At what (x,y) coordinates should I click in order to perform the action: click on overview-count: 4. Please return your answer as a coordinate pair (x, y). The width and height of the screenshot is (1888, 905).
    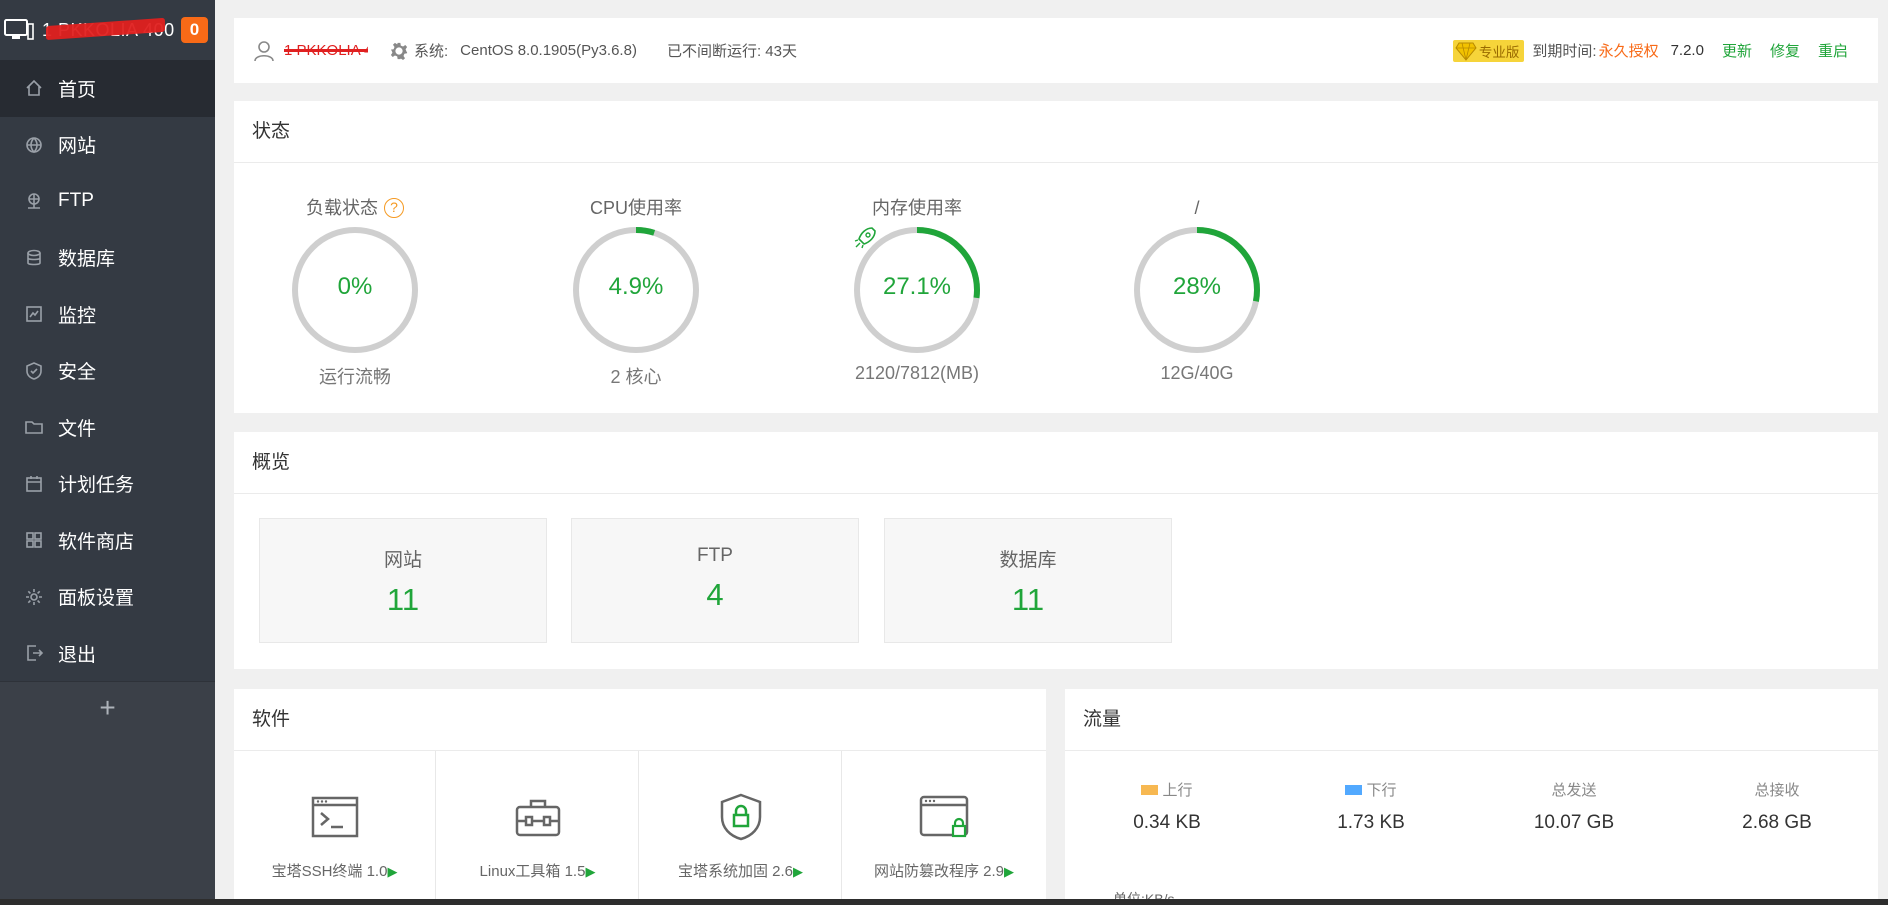
    Looking at the image, I should click on (715, 595).